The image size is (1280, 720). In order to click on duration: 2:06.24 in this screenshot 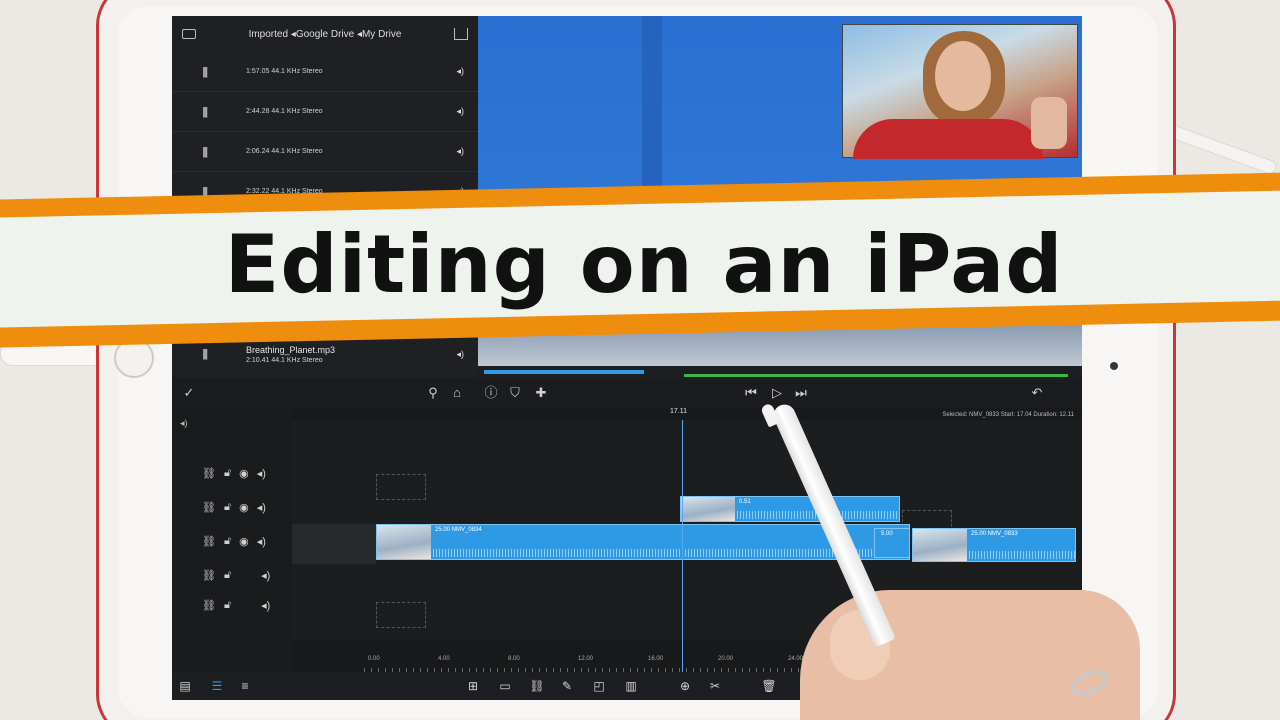, I will do `click(258, 151)`.